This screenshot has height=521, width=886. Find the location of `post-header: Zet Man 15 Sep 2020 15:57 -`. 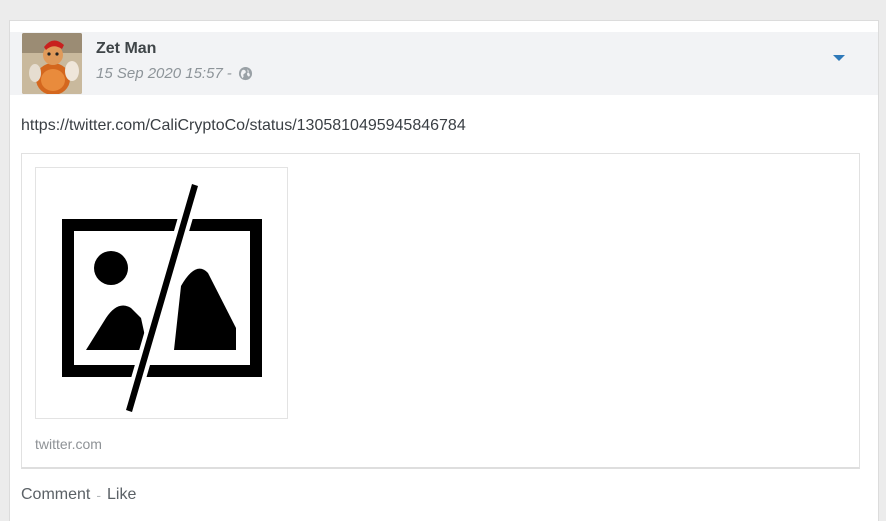

post-header: Zet Man 15 Sep 2020 15:57 - is located at coordinates (444, 63).